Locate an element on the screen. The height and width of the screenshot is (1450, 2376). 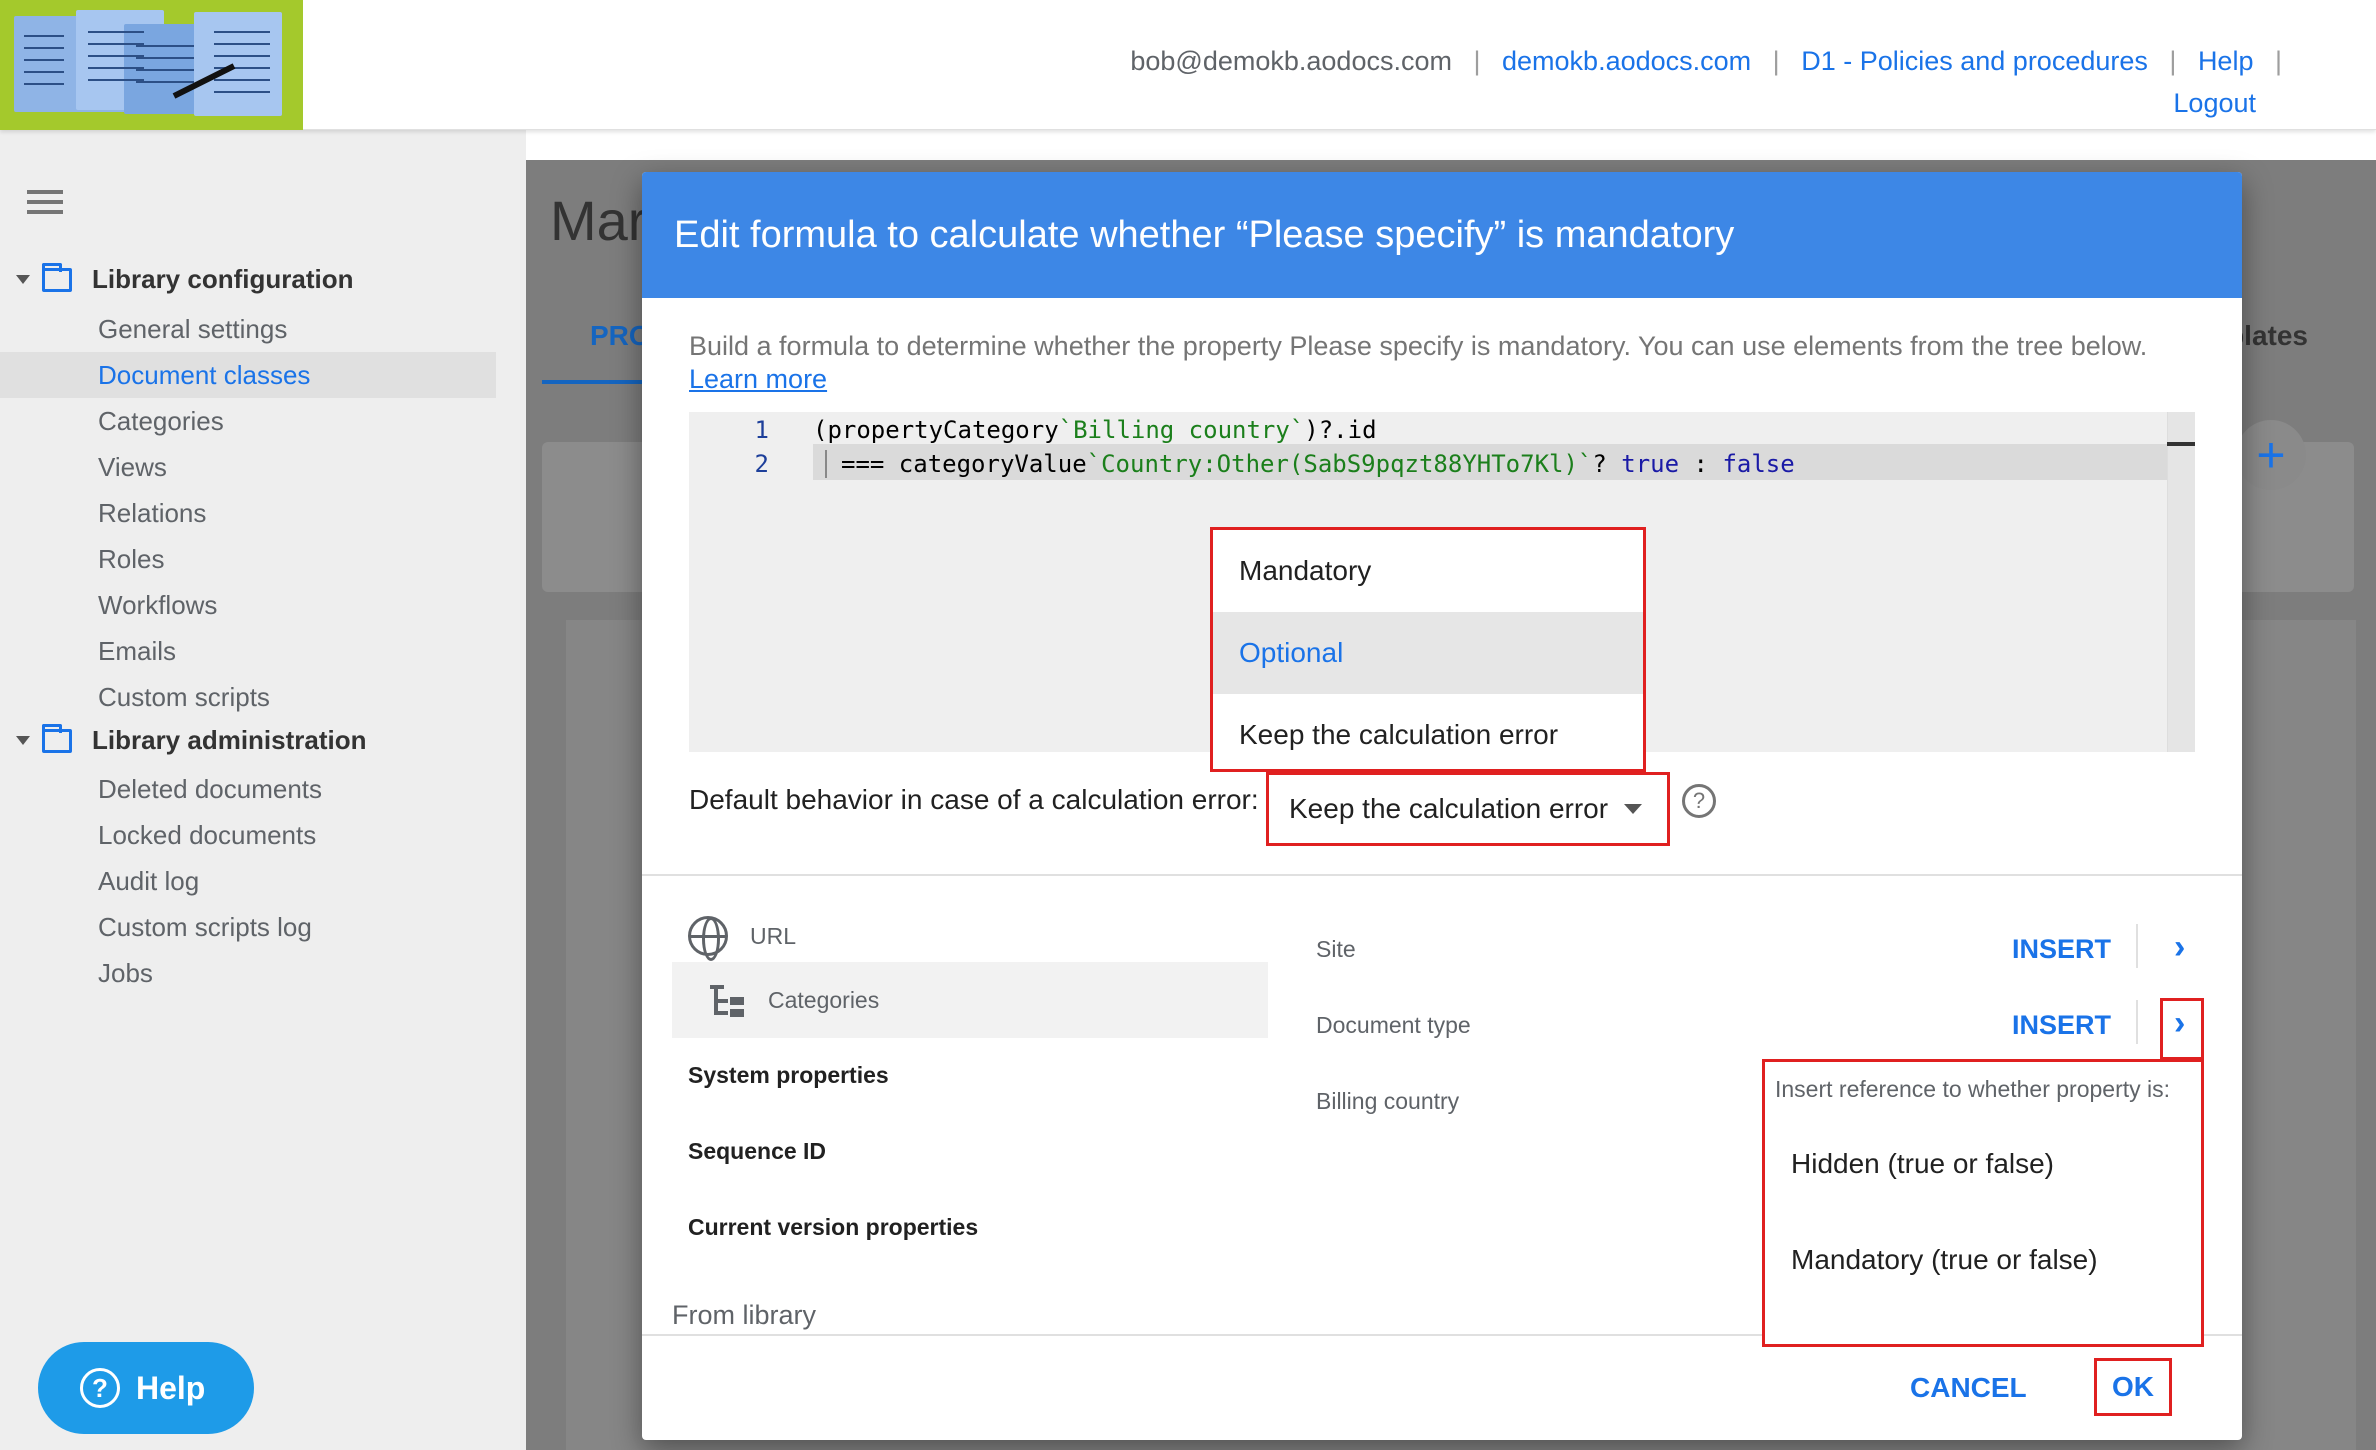
property-billing-country: Billing country is located at coordinates (1388, 1101).